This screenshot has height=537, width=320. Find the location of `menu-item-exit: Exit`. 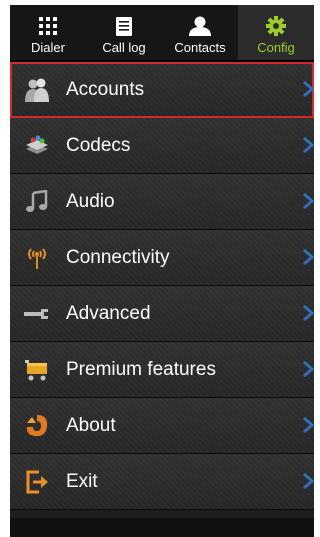

menu-item-exit: Exit is located at coordinates (162, 482).